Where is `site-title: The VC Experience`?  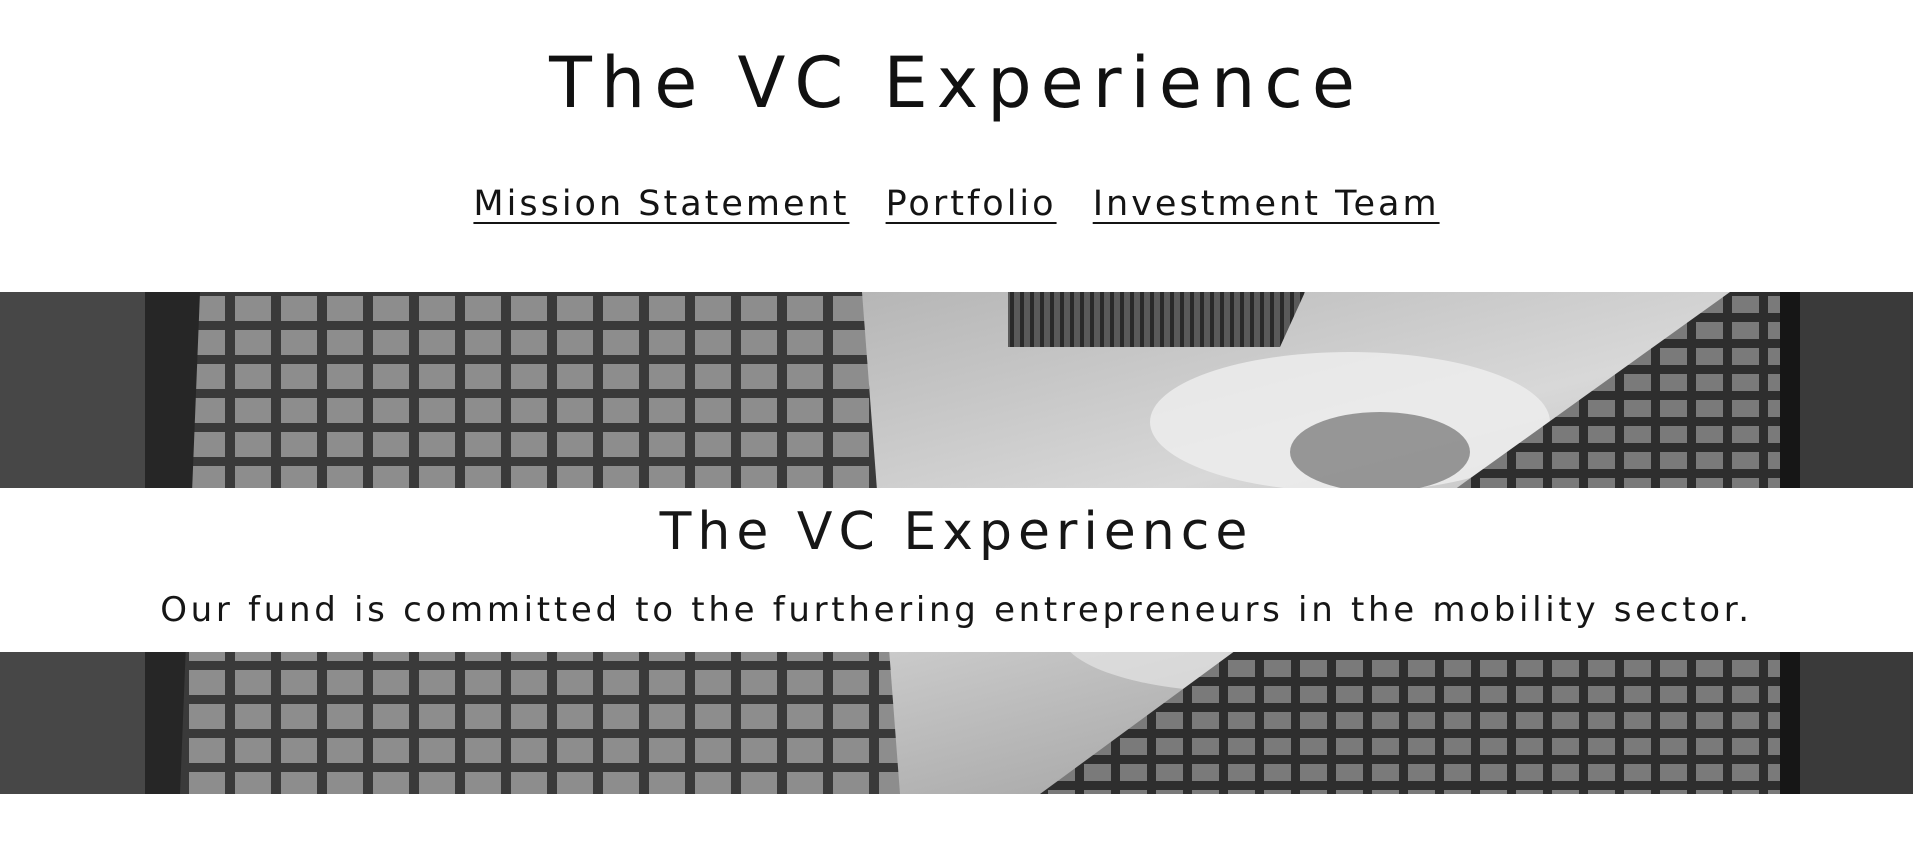
site-title: The VC Experience is located at coordinates (956, 83).